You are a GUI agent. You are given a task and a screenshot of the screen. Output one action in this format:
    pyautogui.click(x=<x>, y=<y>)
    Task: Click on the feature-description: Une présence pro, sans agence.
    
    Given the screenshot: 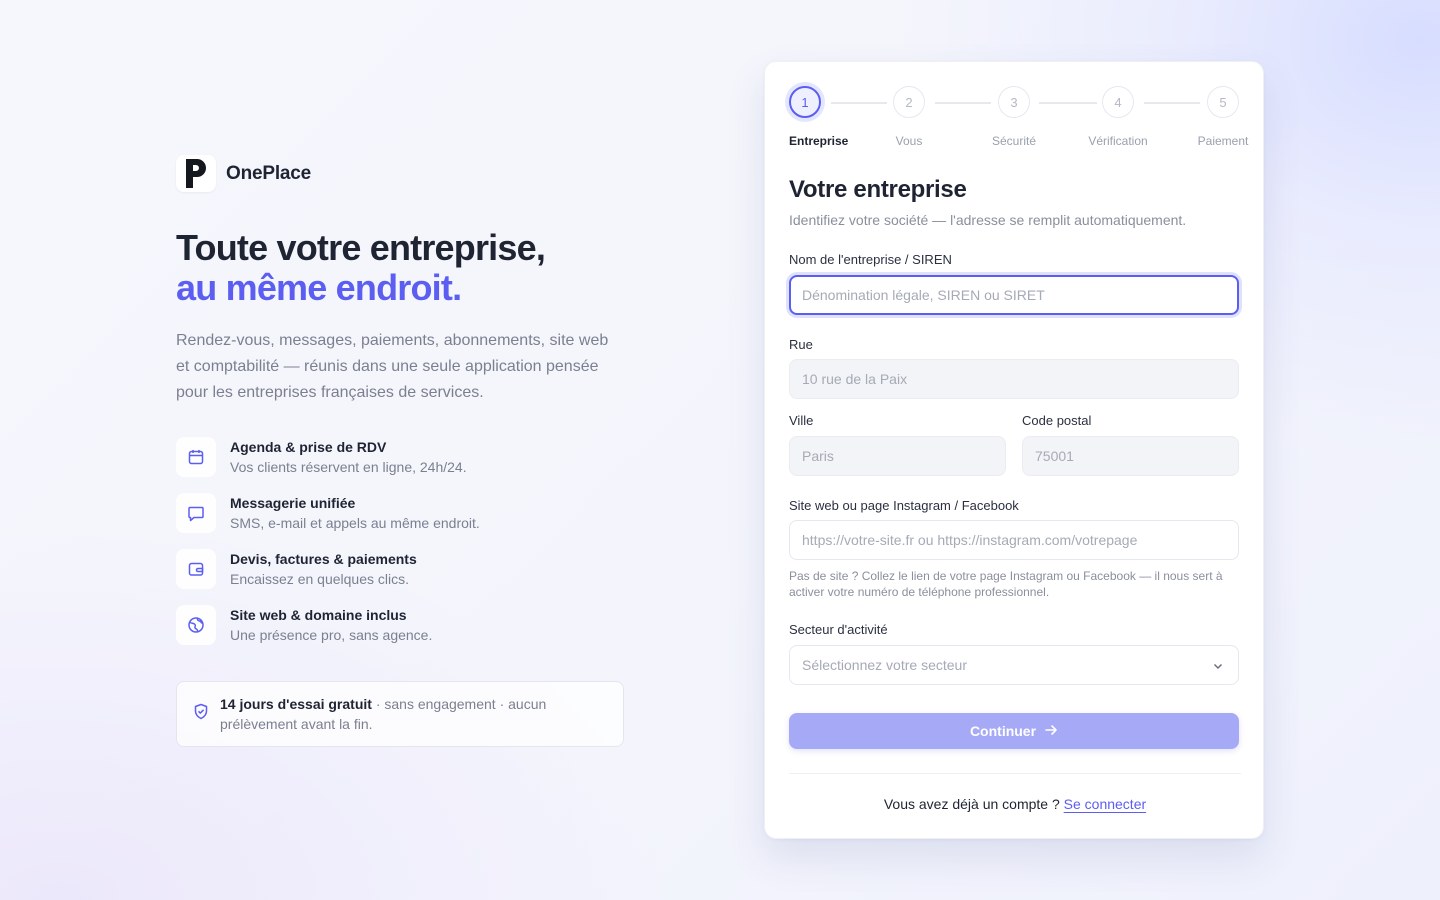 What is the action you would take?
    pyautogui.click(x=331, y=635)
    